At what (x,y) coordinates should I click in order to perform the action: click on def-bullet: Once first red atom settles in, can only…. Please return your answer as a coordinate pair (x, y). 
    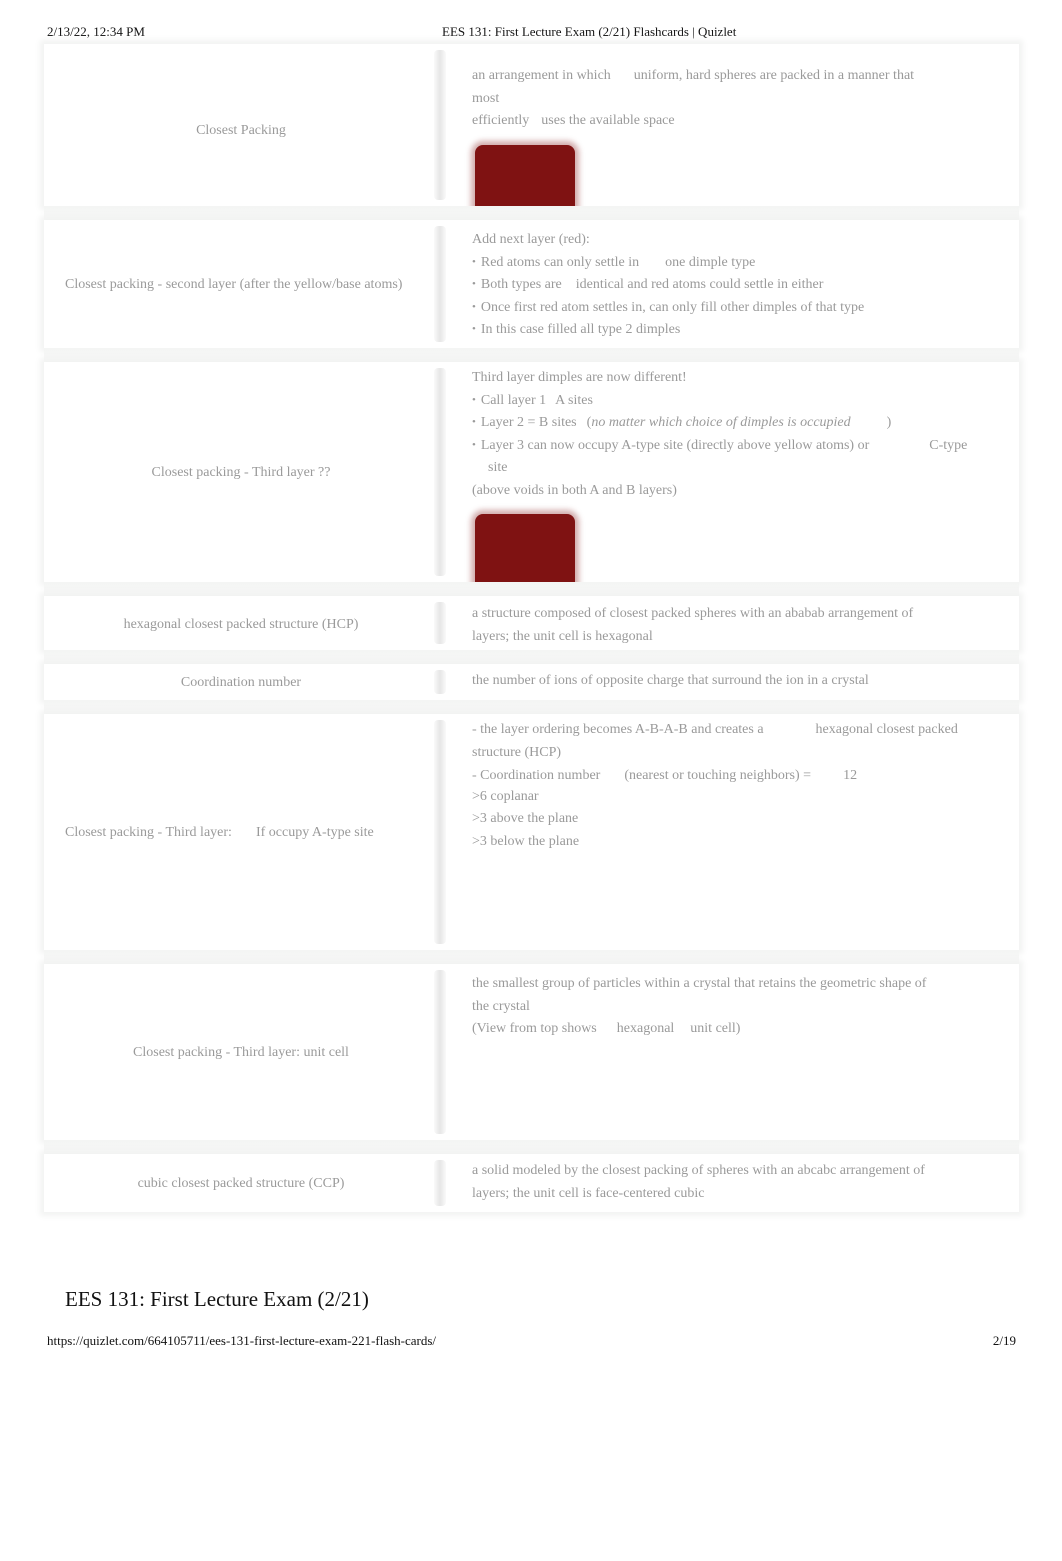
    Looking at the image, I should click on (725, 308).